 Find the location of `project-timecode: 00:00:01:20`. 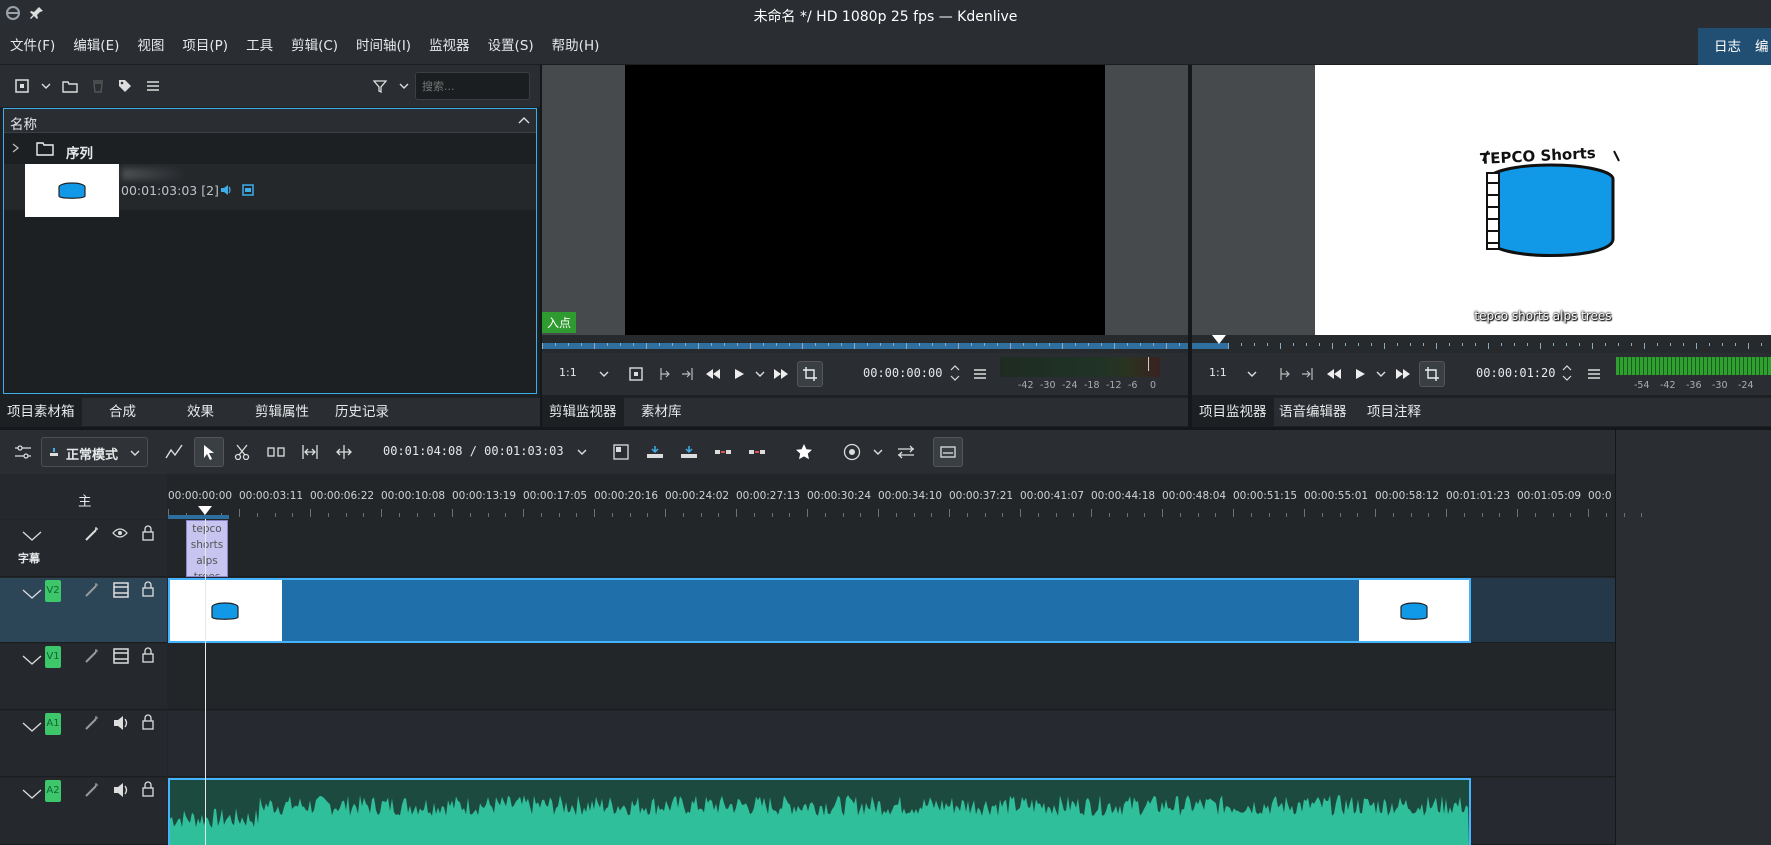

project-timecode: 00:00:01:20 is located at coordinates (1515, 373).